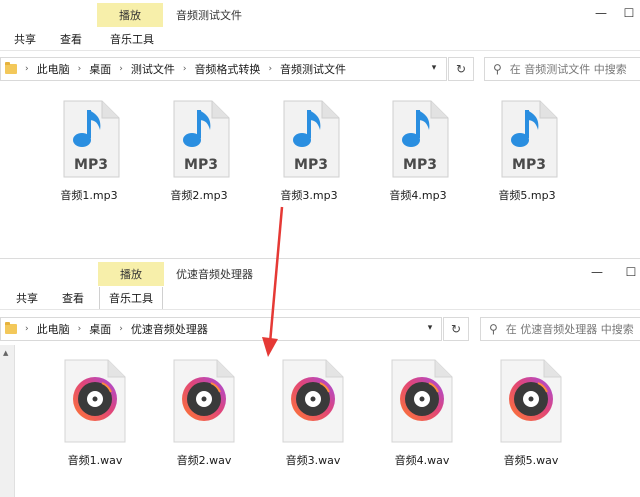 This screenshot has width=640, height=497. What do you see at coordinates (569, 329) in the screenshot?
I see `search-placeholder: 在 优速音频处理器 中搜索` at bounding box center [569, 329].